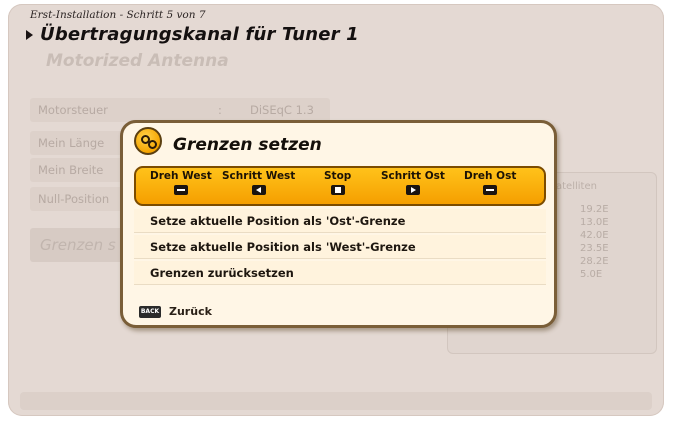 The image size is (673, 425). I want to click on satellite-item: 28.2E, so click(594, 261).